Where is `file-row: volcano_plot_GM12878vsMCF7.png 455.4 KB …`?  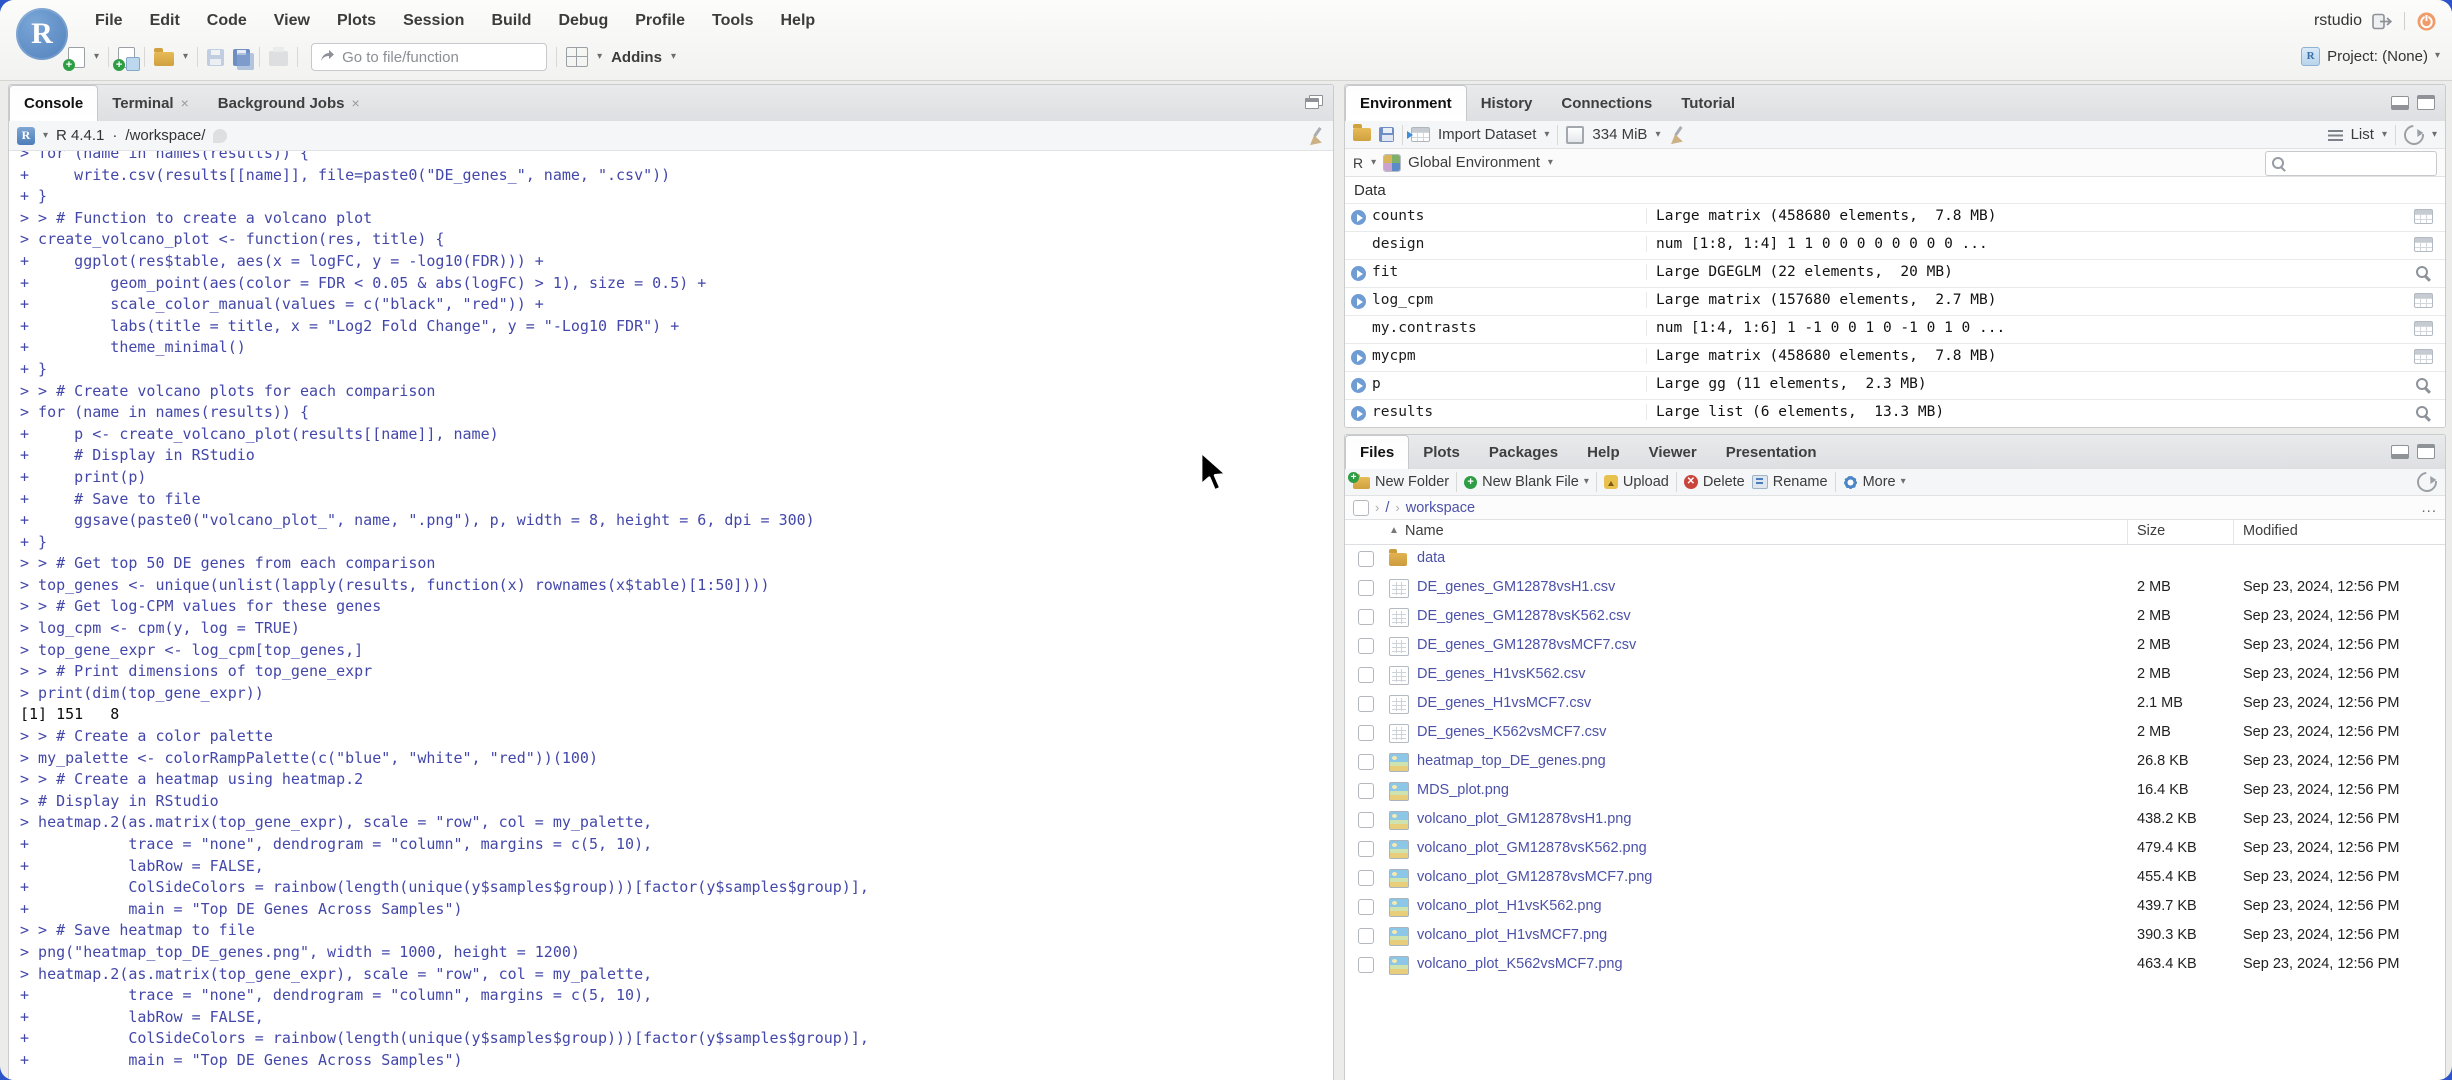 file-row: volcano_plot_GM12878vsMCF7.png 455.4 KB … is located at coordinates (1895, 878).